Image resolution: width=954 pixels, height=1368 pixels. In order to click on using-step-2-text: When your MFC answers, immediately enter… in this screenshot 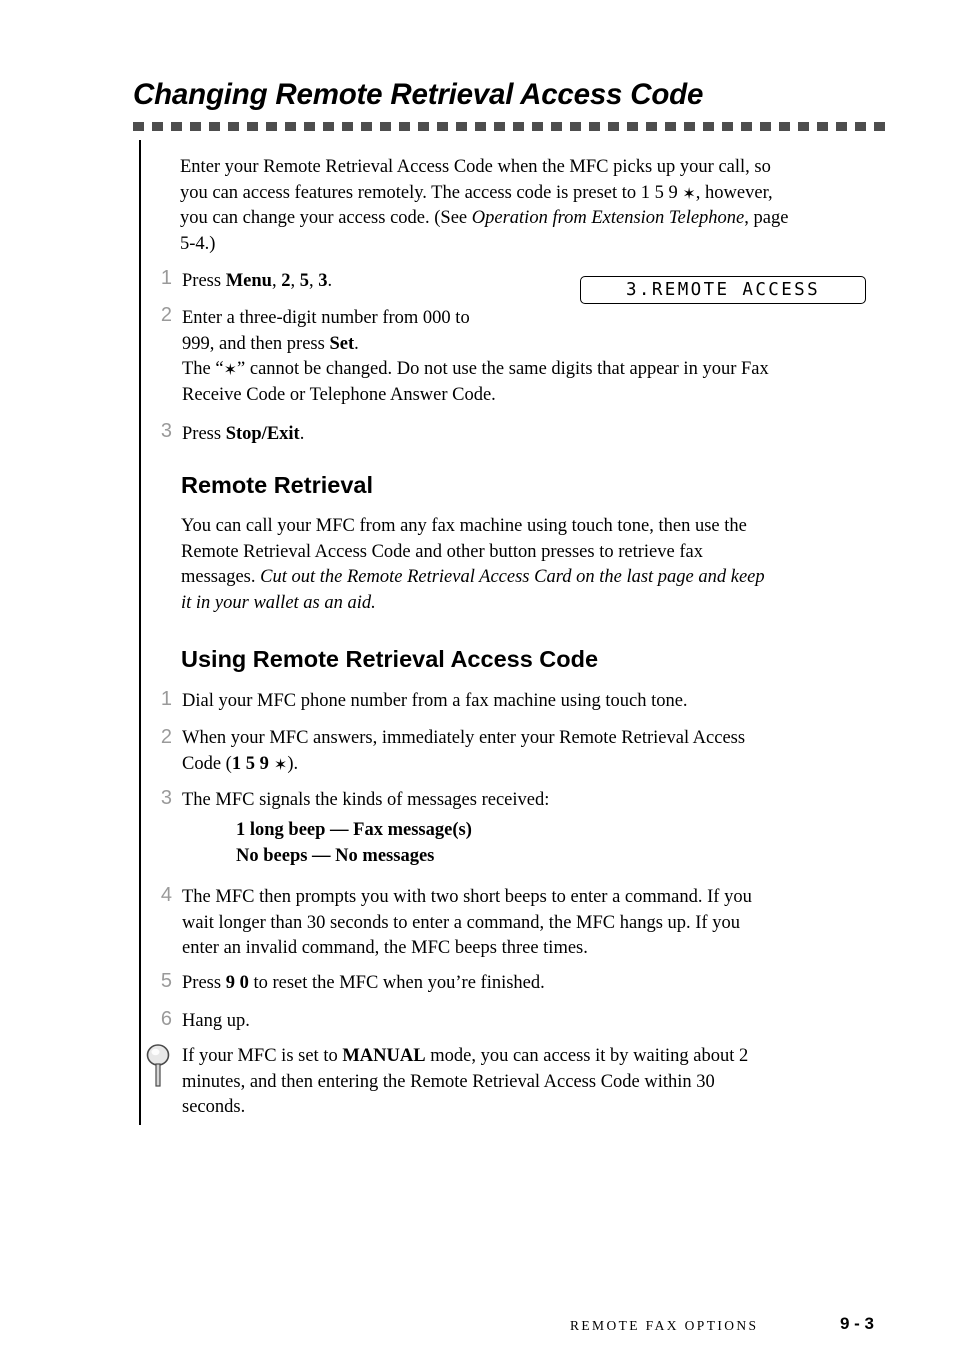, I will do `click(535, 751)`.